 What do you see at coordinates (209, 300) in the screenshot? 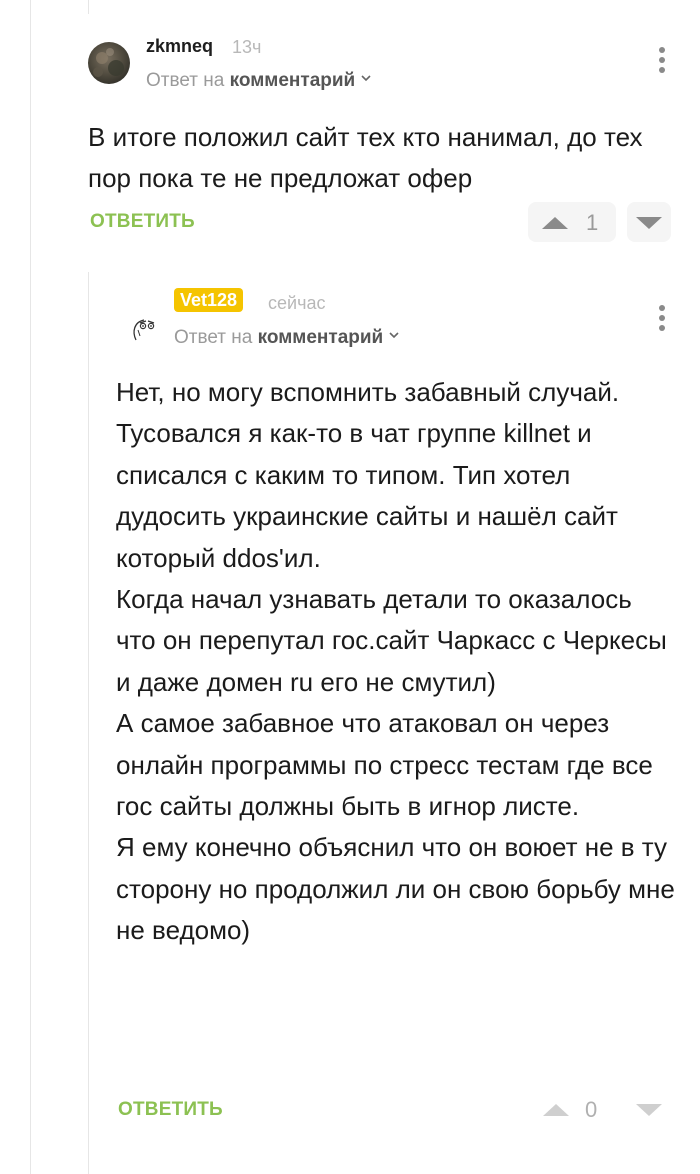
I see `author-badge: Vet128` at bounding box center [209, 300].